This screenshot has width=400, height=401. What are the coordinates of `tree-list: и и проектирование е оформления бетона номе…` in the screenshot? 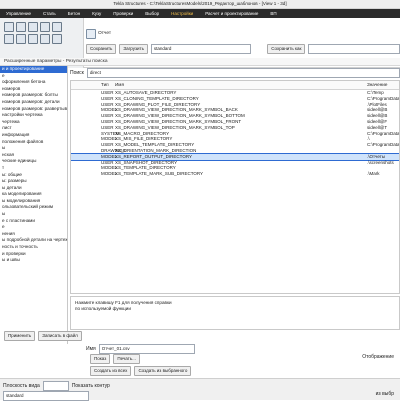 It's located at (33, 165).